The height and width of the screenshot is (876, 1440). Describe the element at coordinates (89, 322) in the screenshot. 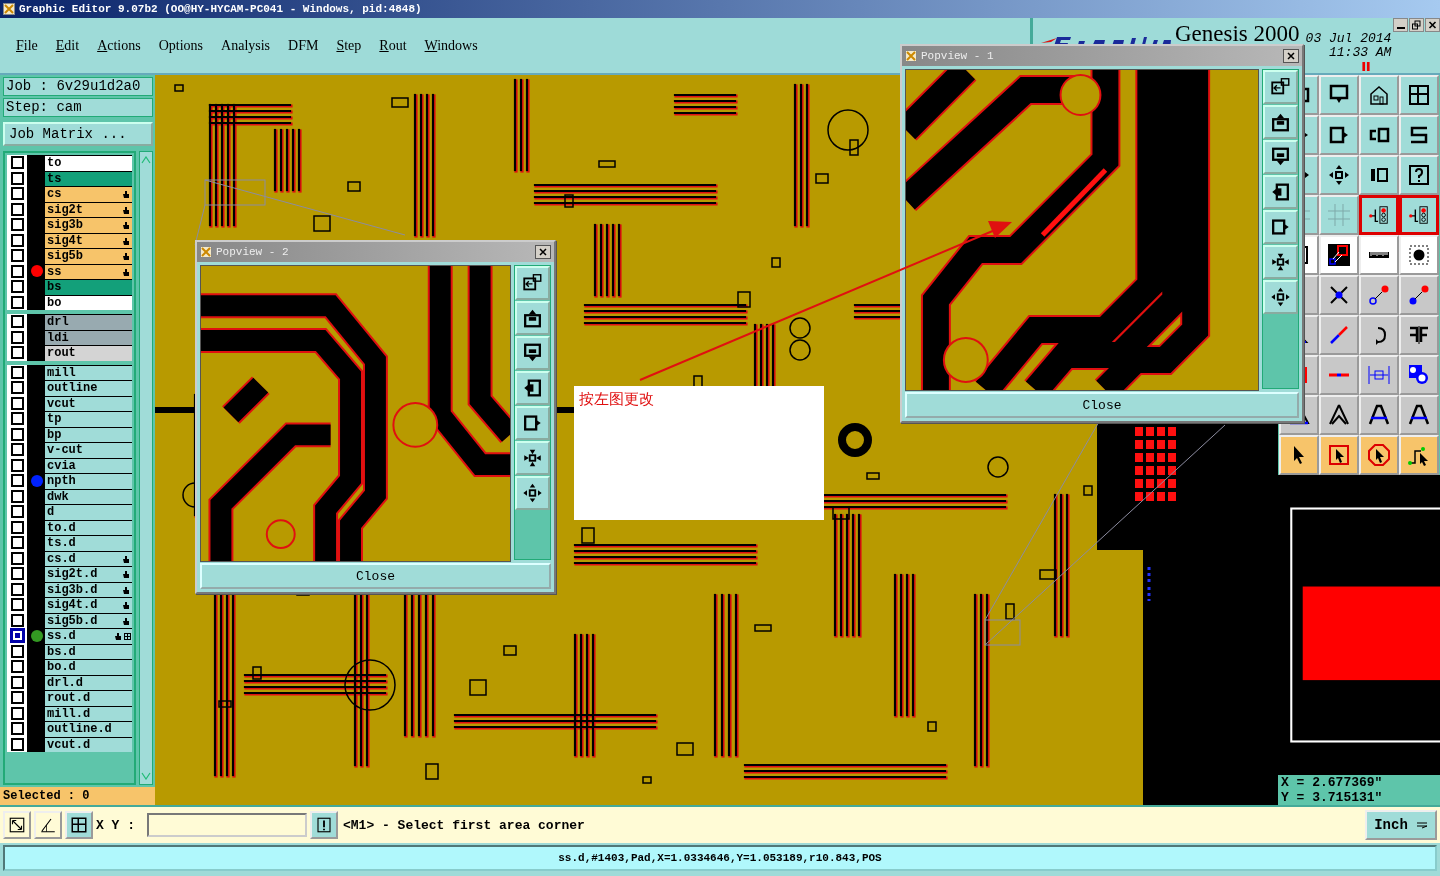

I see `layer-name: drl` at that location.